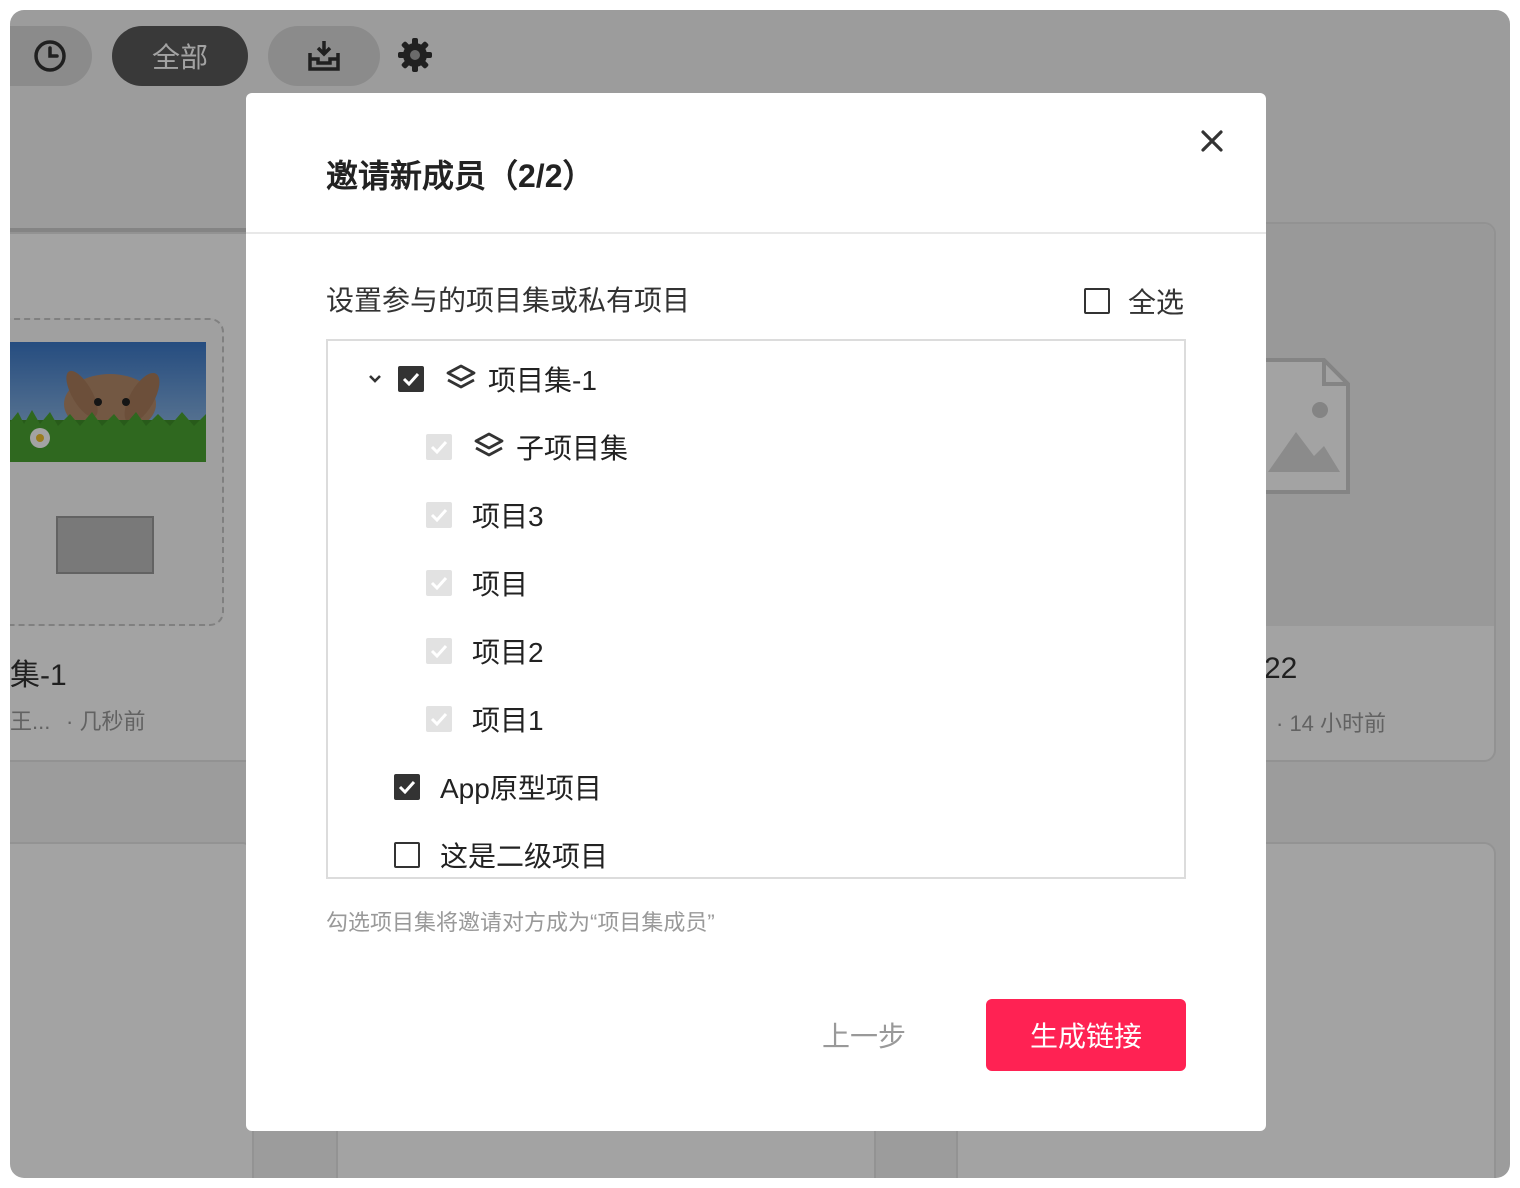  I want to click on tree-item-sub-project-set: 子项目集, so click(527, 447).